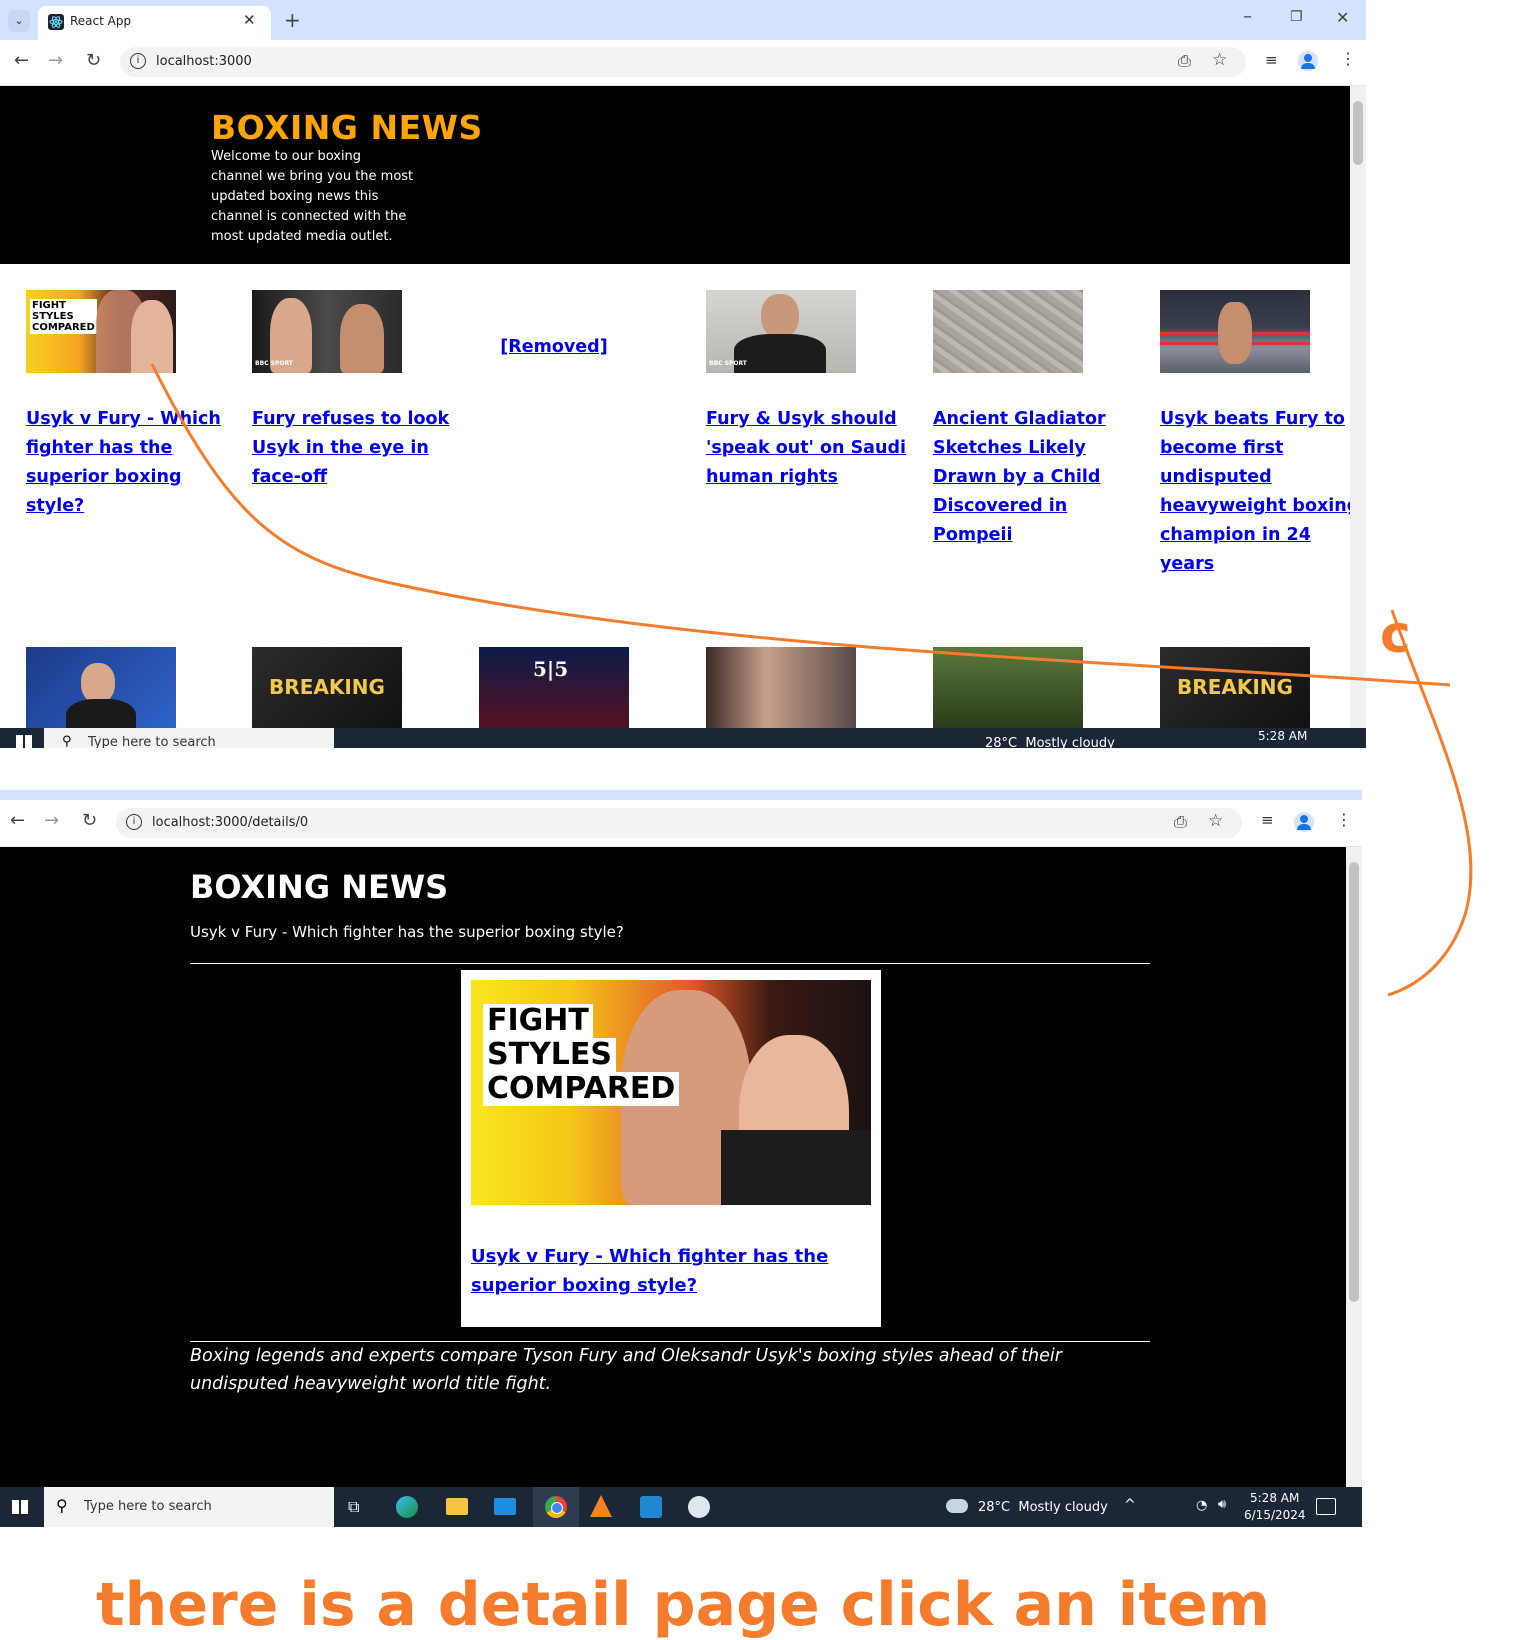 The height and width of the screenshot is (1640, 1516). What do you see at coordinates (683, 1605) in the screenshot?
I see `annotation-caption: there is a detail page click an item` at bounding box center [683, 1605].